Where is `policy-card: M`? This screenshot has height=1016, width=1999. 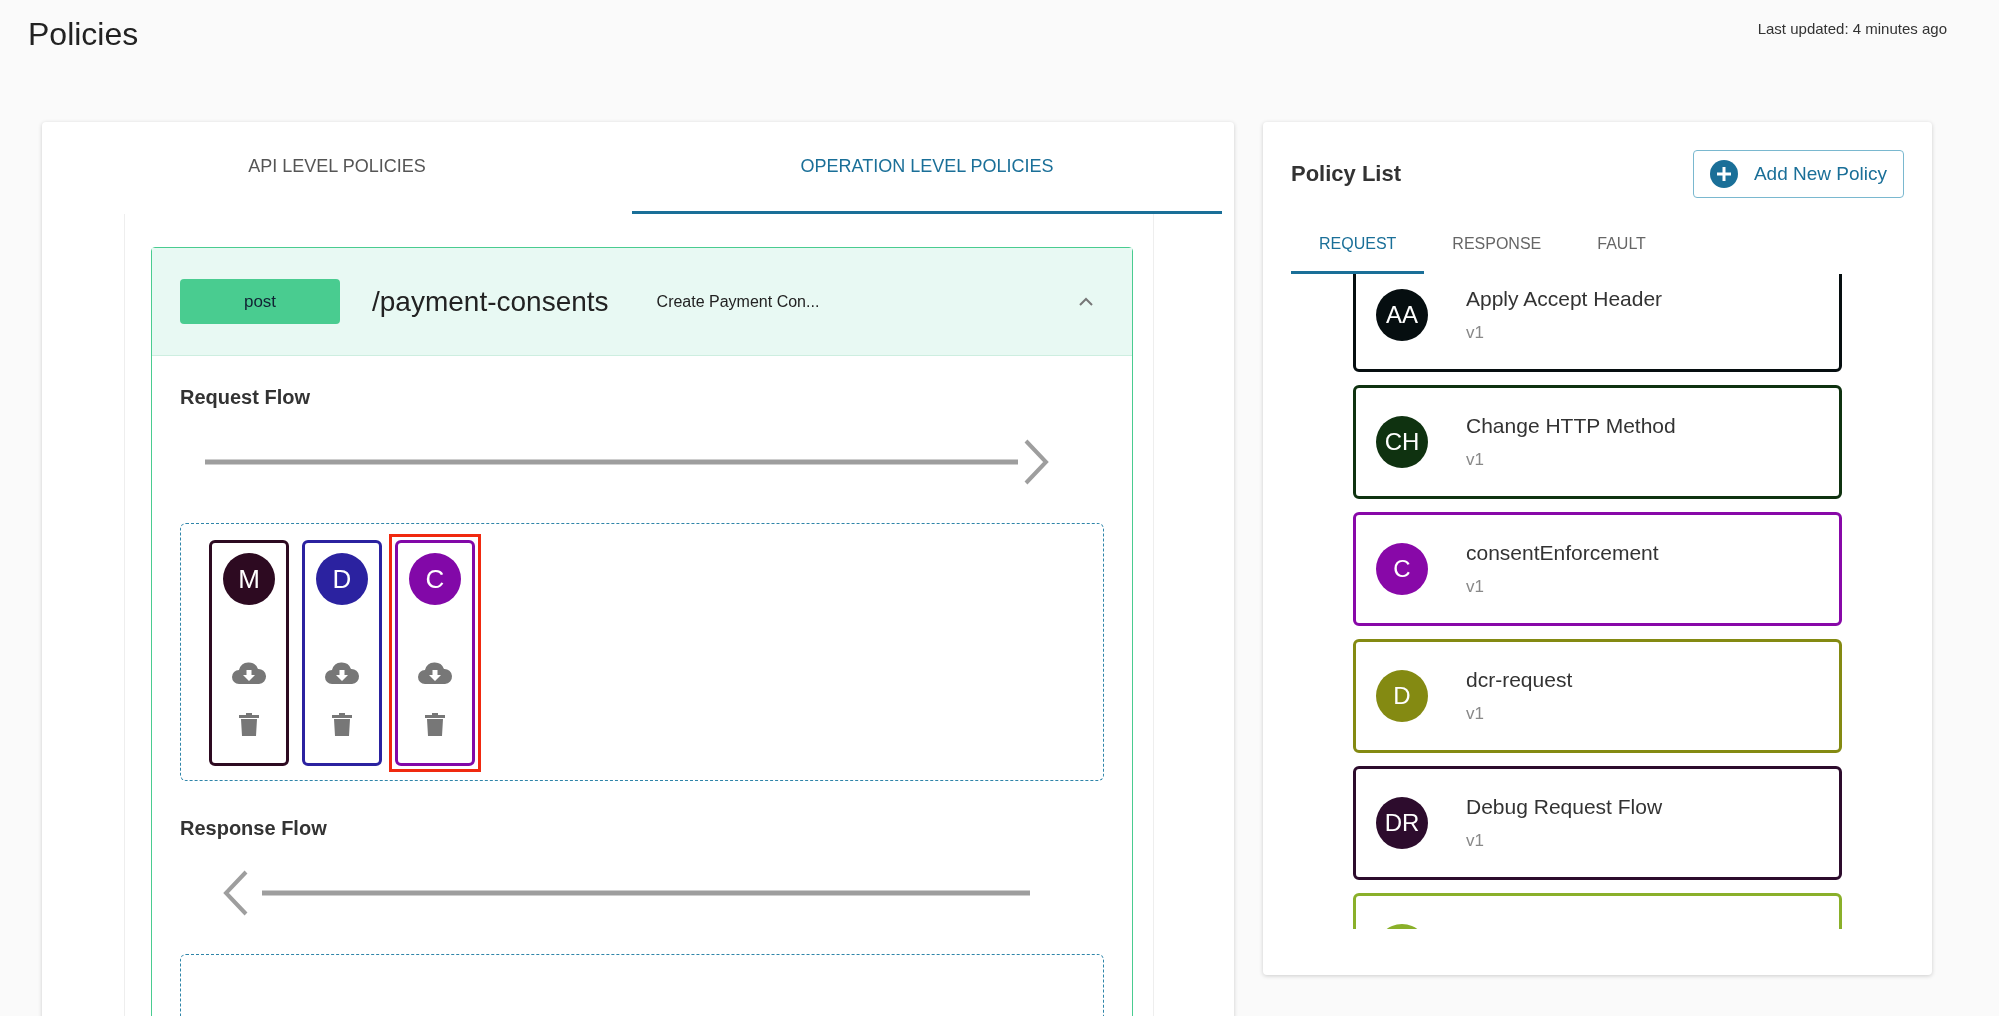
policy-card: M is located at coordinates (249, 653).